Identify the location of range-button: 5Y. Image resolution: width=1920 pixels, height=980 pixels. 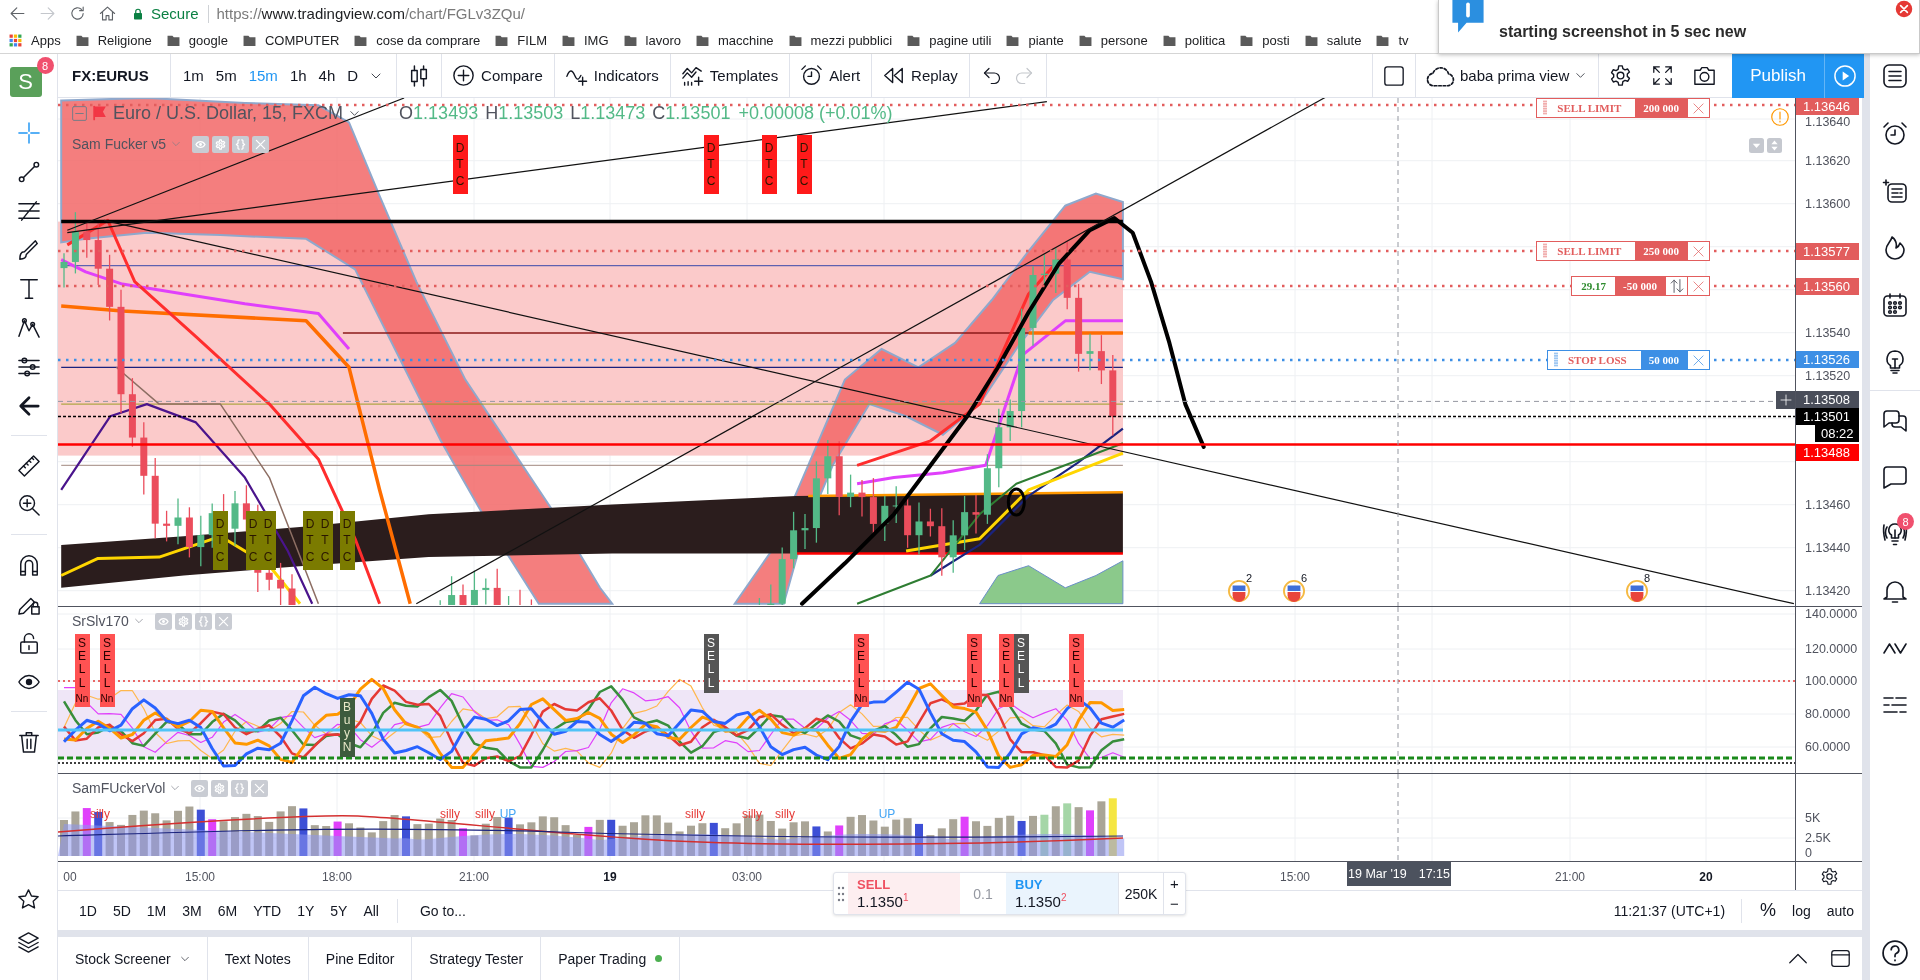
(339, 910).